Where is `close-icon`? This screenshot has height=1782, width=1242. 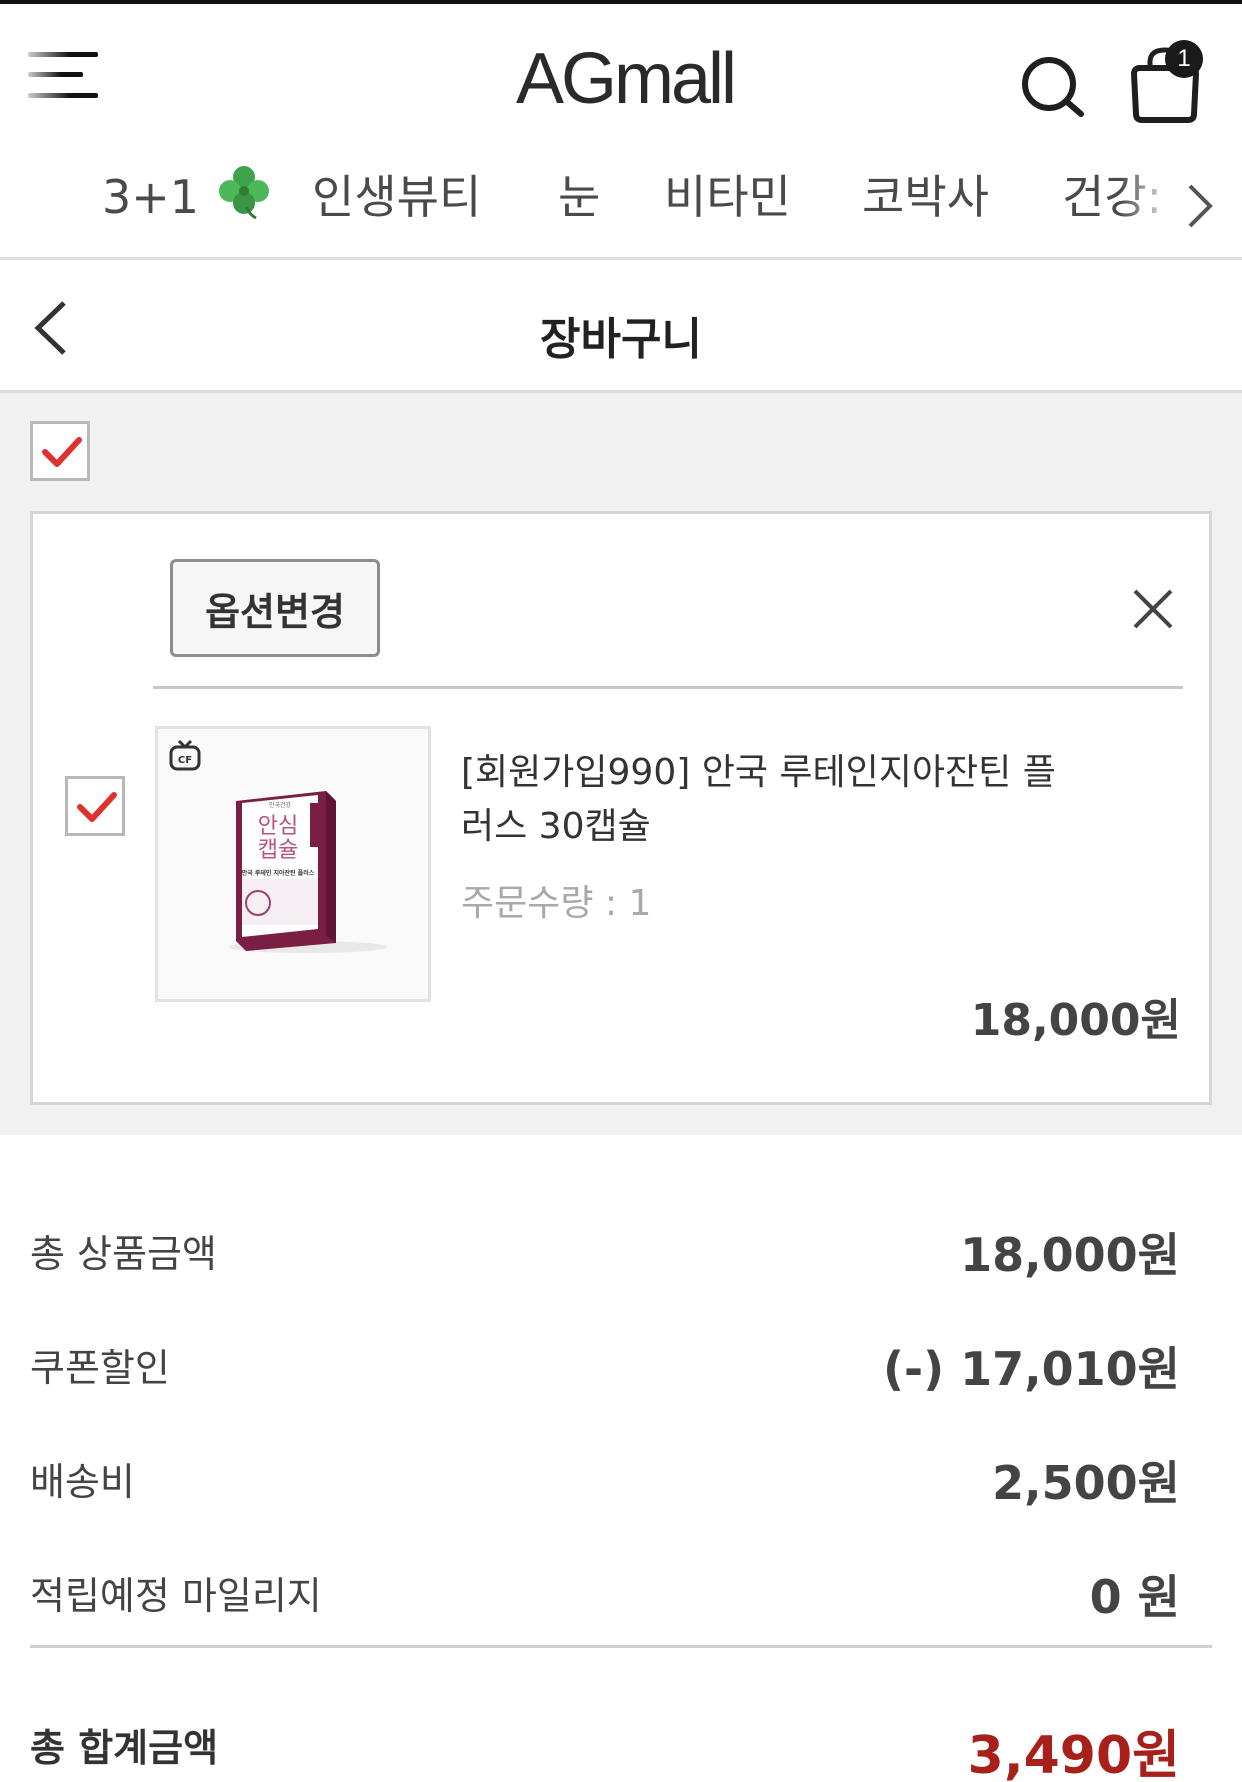
close-icon is located at coordinates (1153, 609).